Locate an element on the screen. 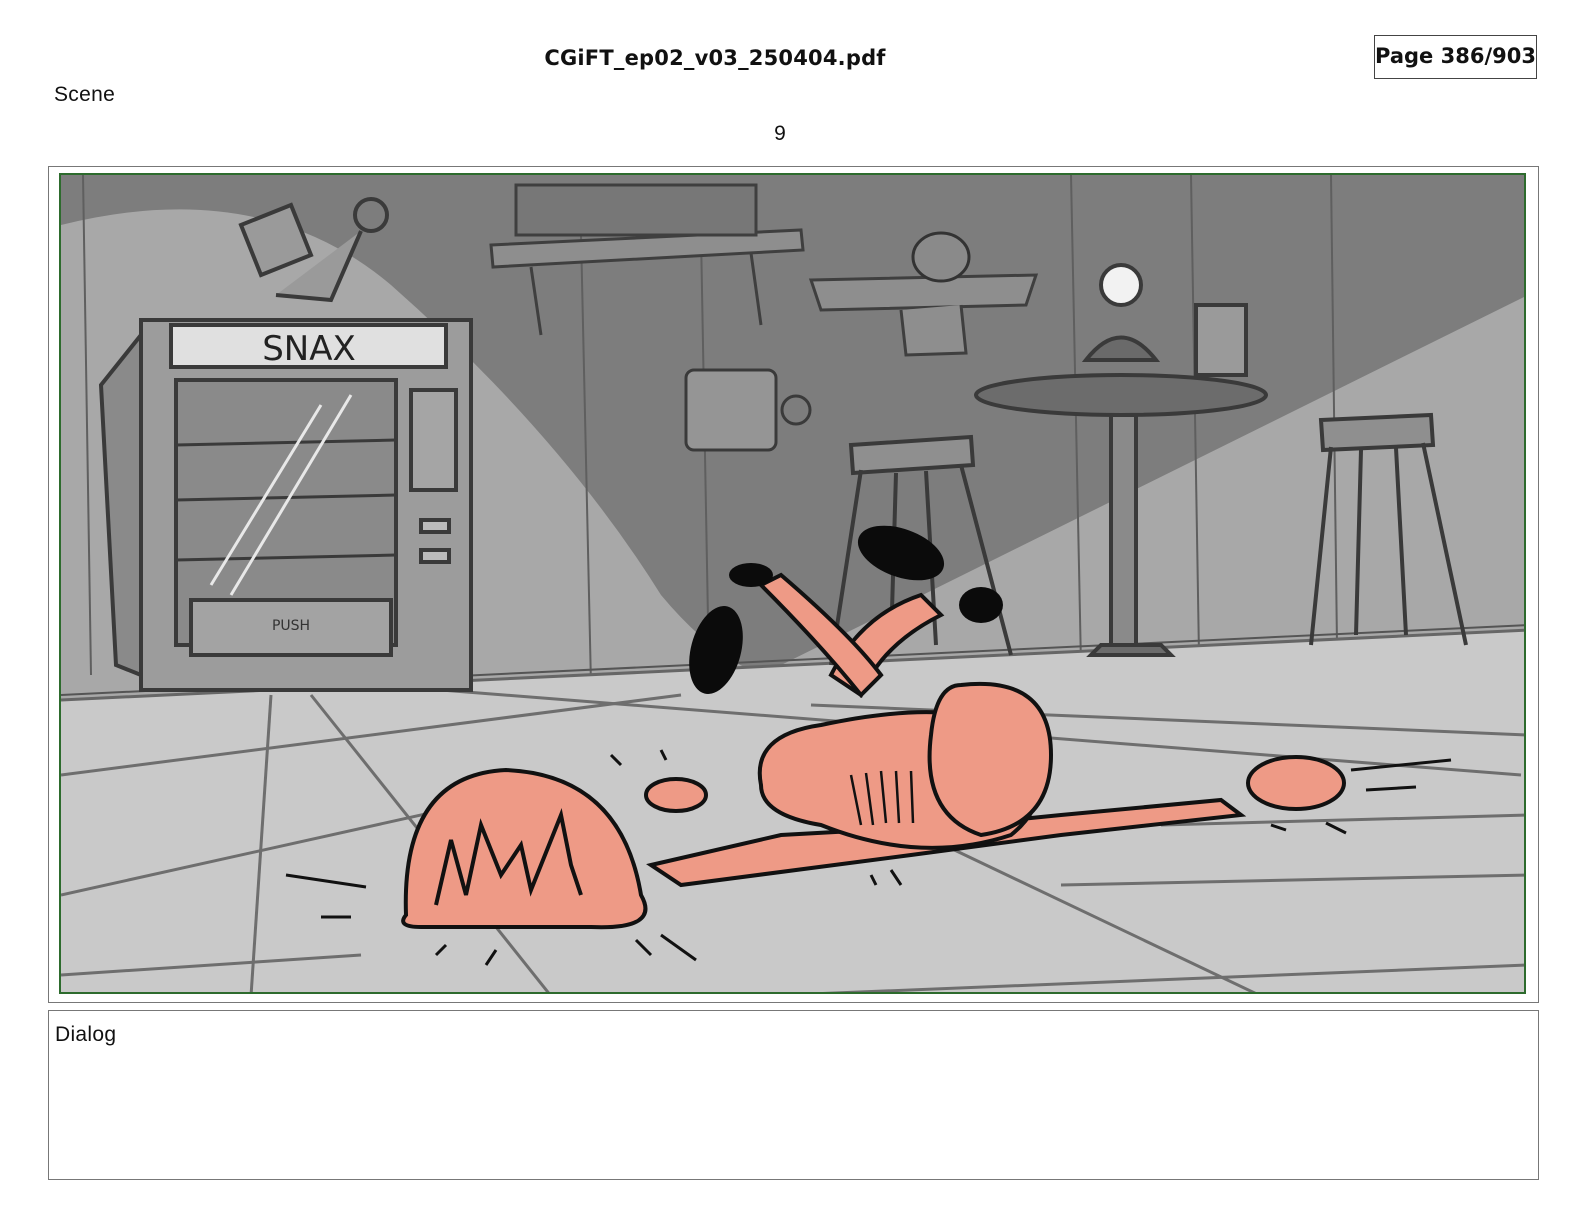 The image size is (1584, 1224). dialog-box: Dialog is located at coordinates (793, 1095).